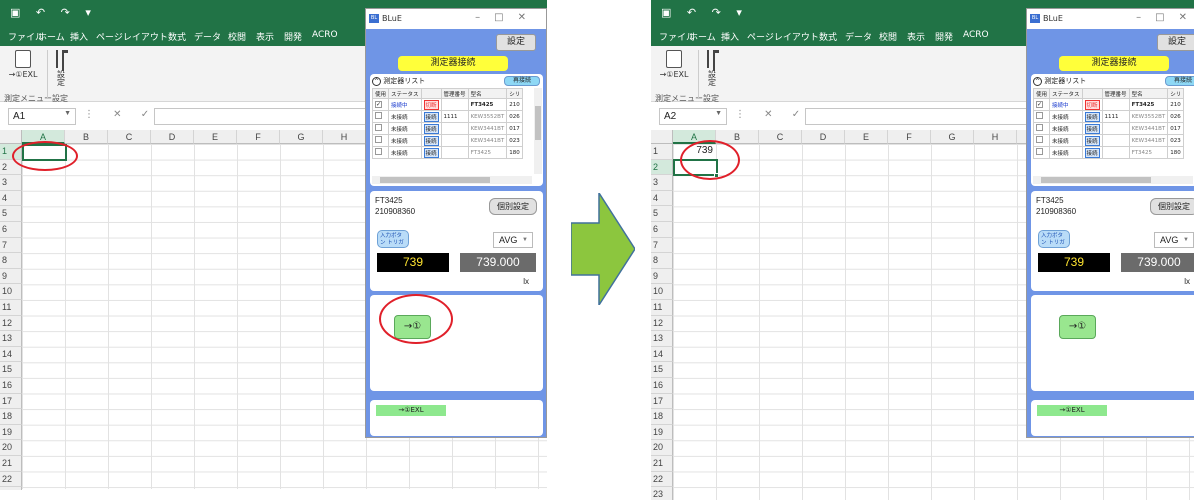 Image resolution: width=1194 pixels, height=500 pixels. Describe the element at coordinates (1072, 410) in the screenshot. I see `exl-target-tag: →①EXL` at that location.